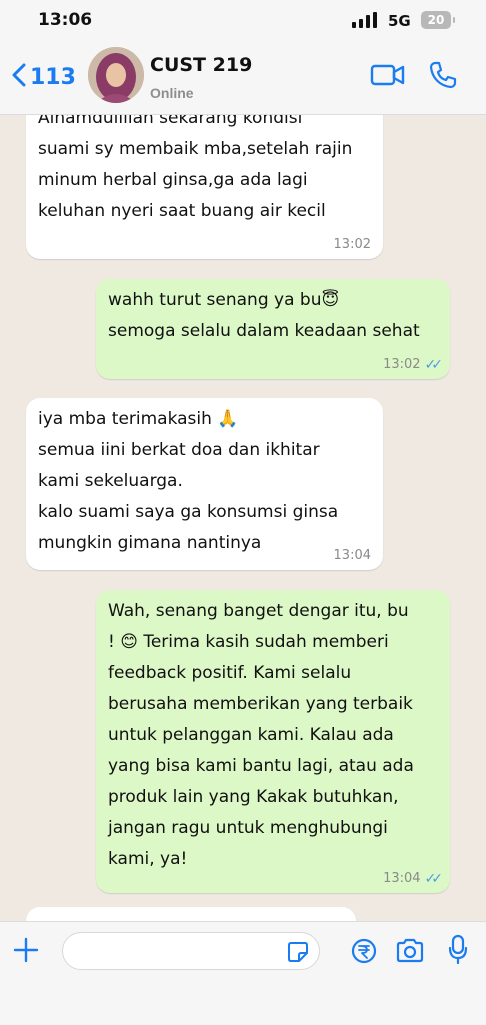 This screenshot has height=1025, width=486. Describe the element at coordinates (172, 93) in the screenshot. I see `contact-status: Online` at that location.